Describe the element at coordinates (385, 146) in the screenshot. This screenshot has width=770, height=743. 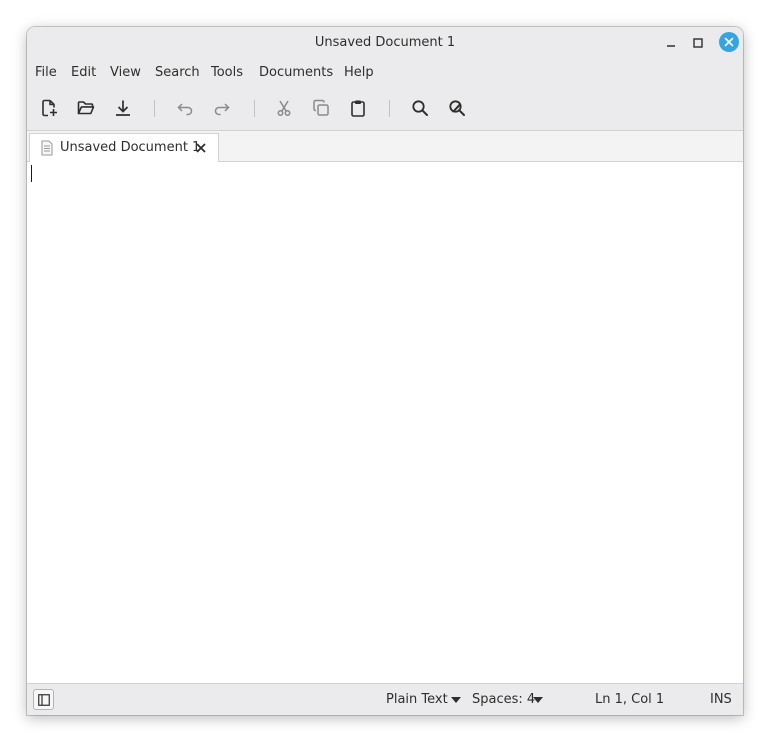
I see `tab-strip: Unsaved Document 1` at that location.